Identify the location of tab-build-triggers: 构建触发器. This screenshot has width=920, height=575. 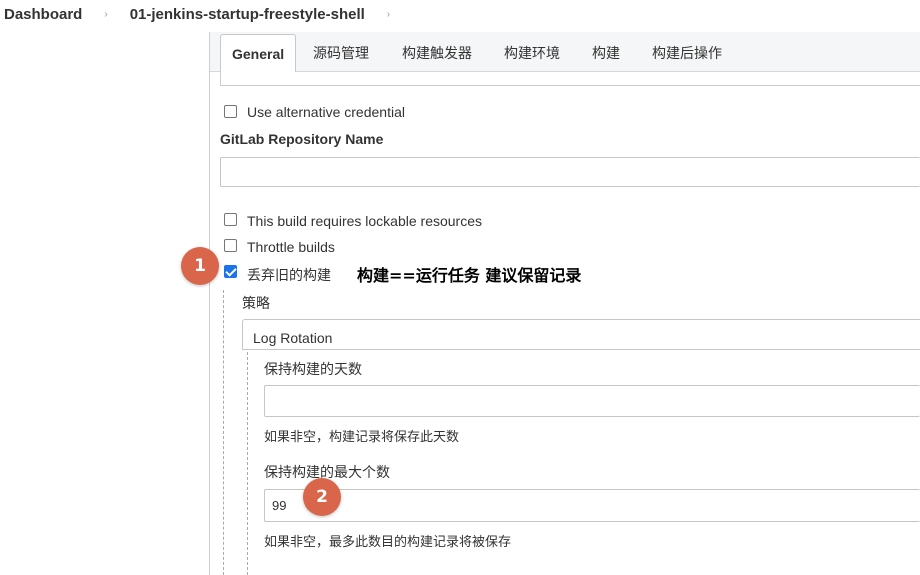
(437, 52).